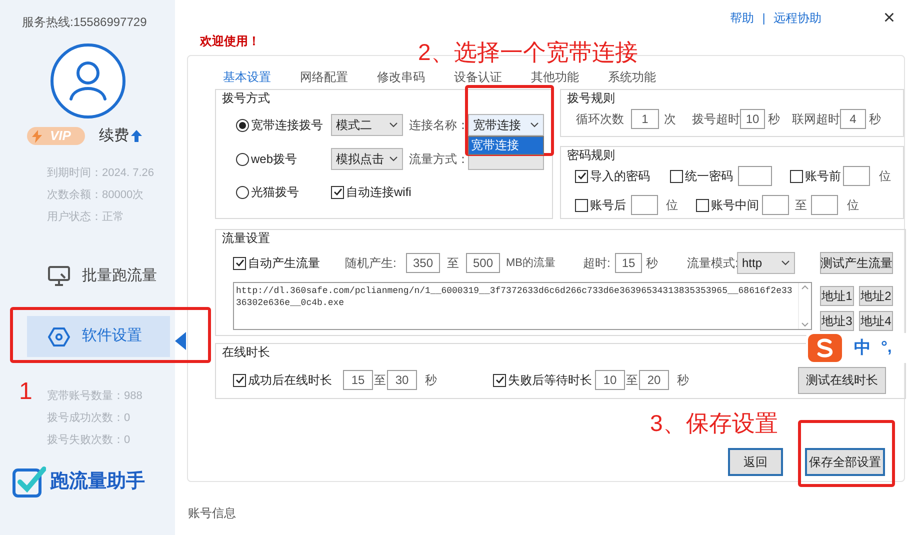 This screenshot has height=535, width=909. Describe the element at coordinates (620, 176) in the screenshot. I see `checkbox-label: 导入的密码` at that location.